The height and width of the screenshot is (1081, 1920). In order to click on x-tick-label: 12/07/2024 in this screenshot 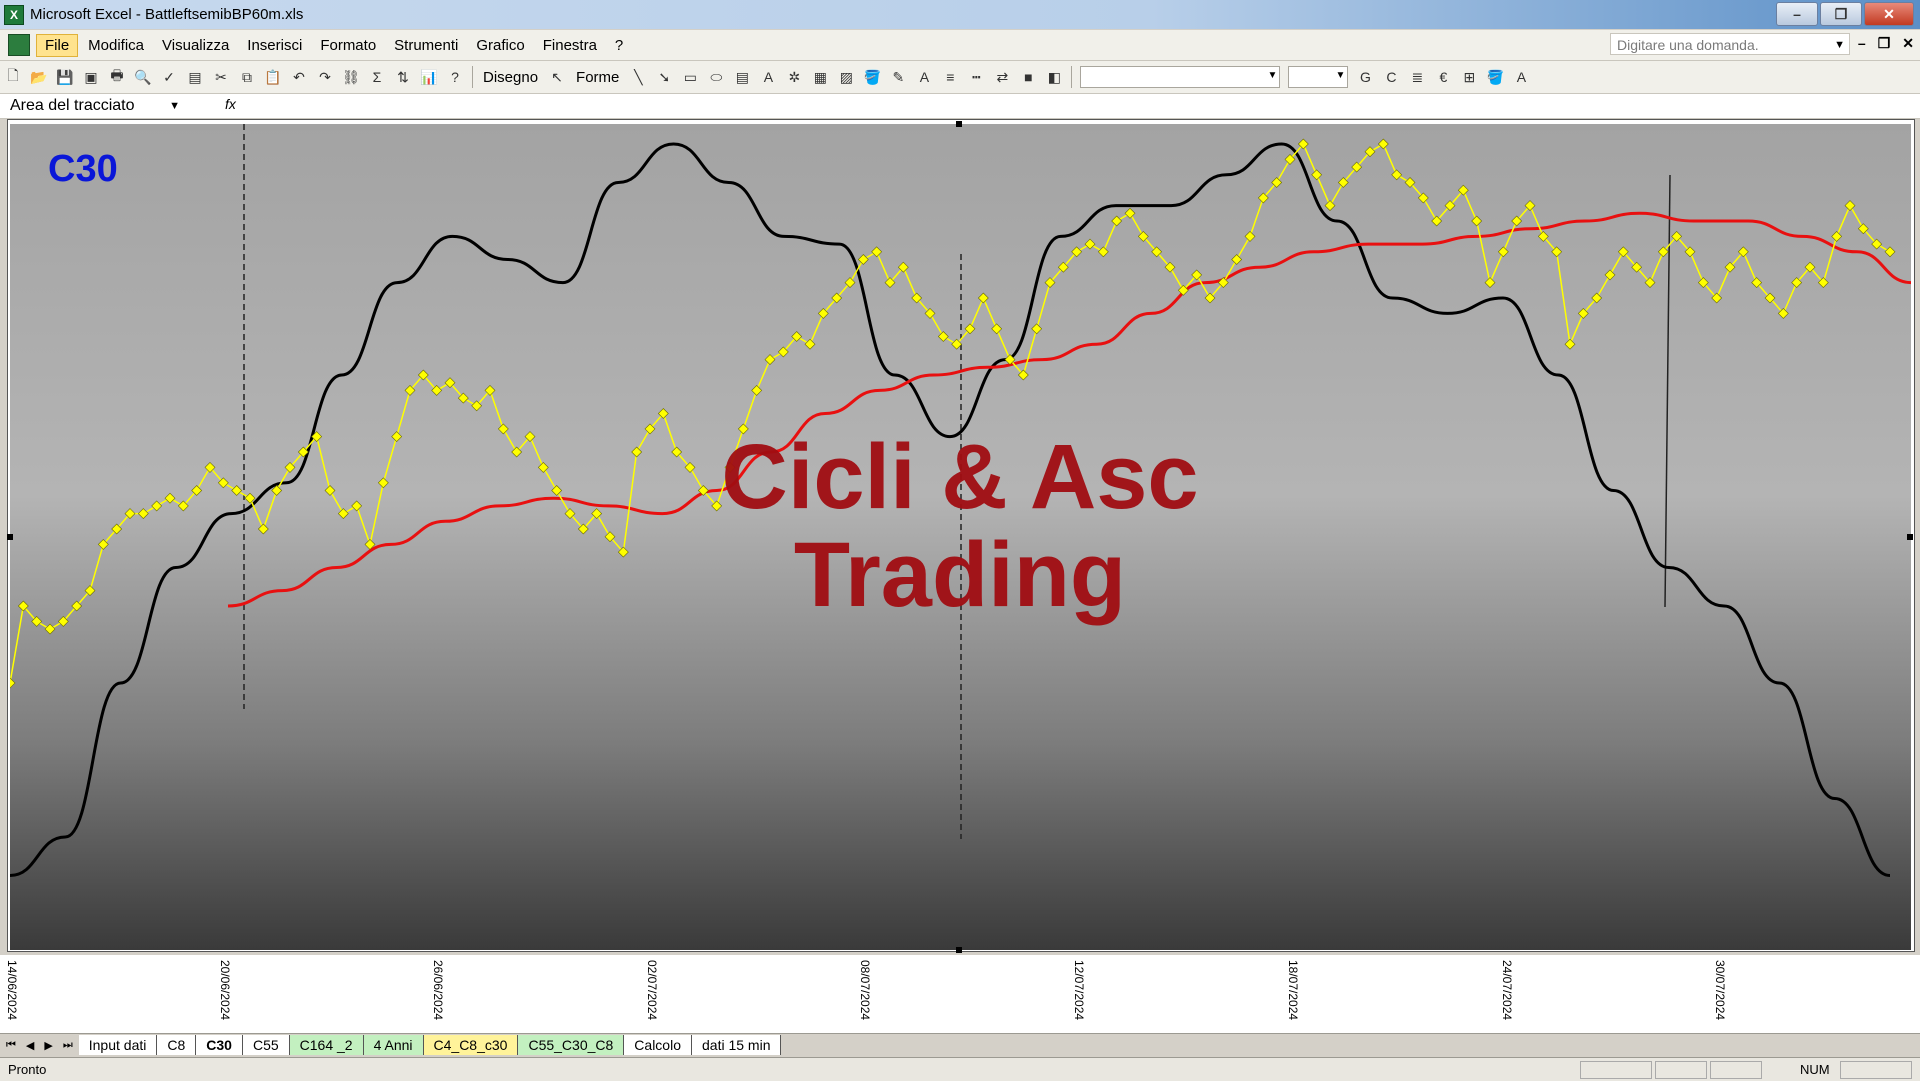, I will do `click(1079, 990)`.